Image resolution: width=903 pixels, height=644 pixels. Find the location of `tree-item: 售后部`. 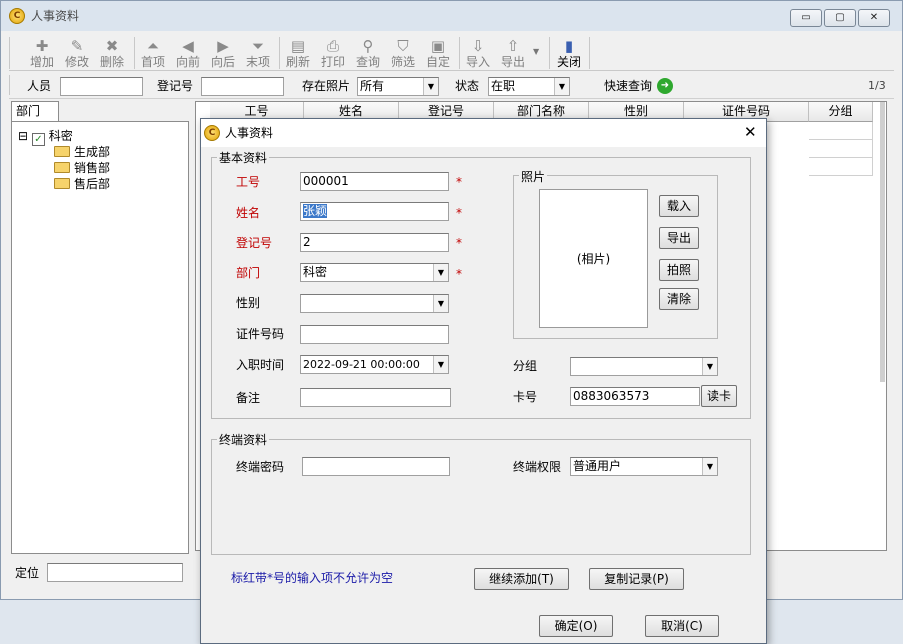

tree-item: 售后部 is located at coordinates (82, 184).